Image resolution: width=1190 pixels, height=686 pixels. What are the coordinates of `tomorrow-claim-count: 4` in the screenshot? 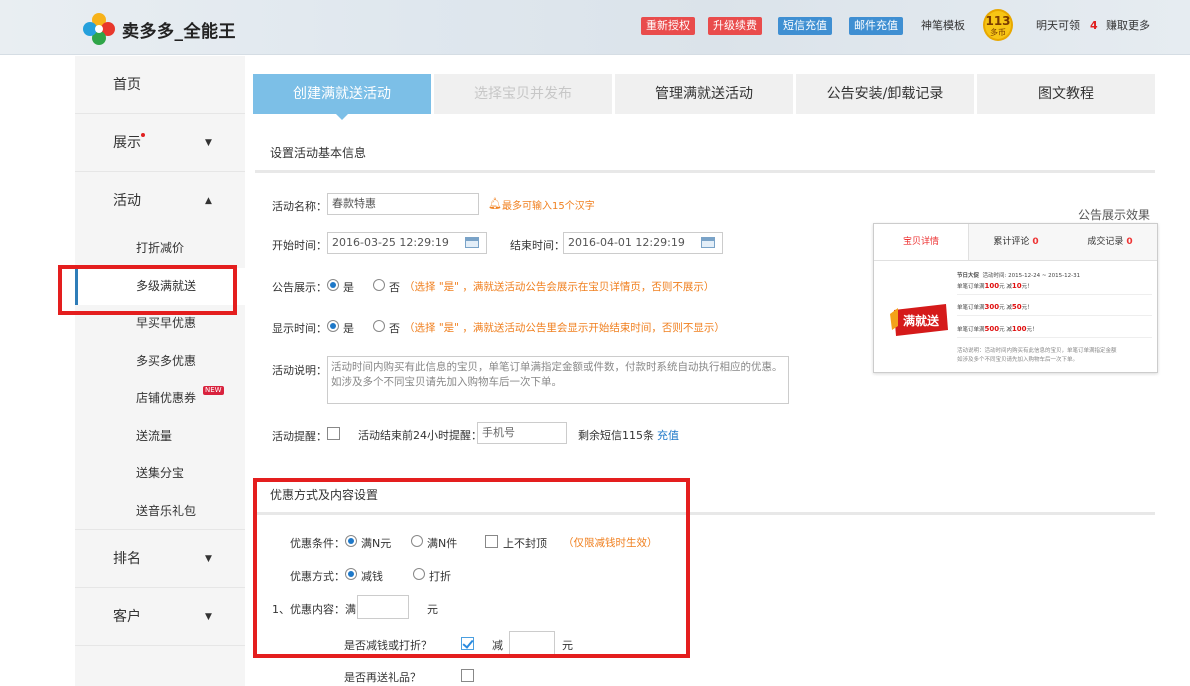 It's located at (1094, 25).